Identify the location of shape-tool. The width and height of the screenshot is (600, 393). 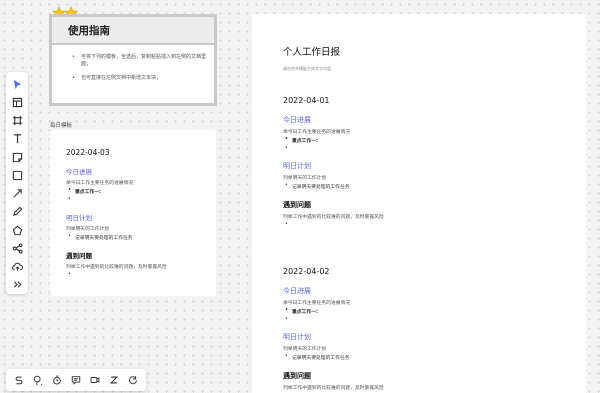
(17, 175).